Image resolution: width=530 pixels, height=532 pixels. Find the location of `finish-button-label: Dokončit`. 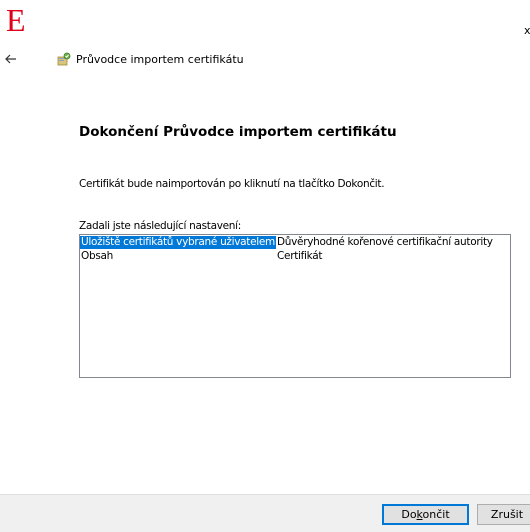

finish-button-label: Dokončit is located at coordinates (425, 514).